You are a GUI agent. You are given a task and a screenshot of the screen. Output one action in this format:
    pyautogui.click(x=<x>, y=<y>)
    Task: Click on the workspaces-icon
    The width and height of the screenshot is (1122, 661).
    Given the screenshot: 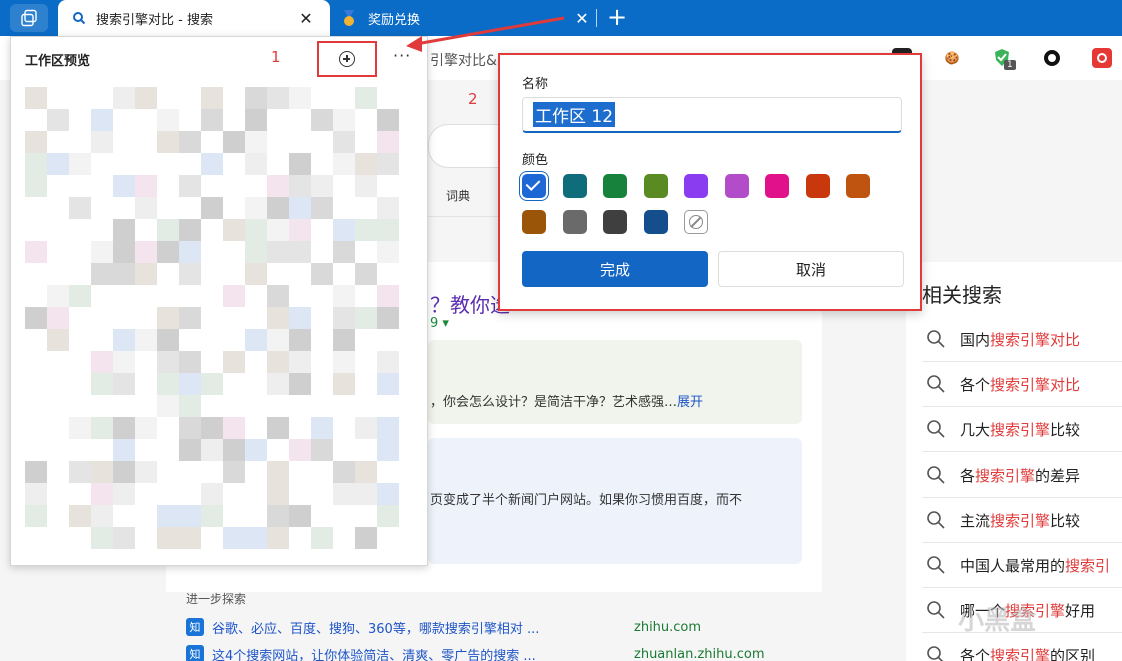 What is the action you would take?
    pyautogui.click(x=29, y=18)
    